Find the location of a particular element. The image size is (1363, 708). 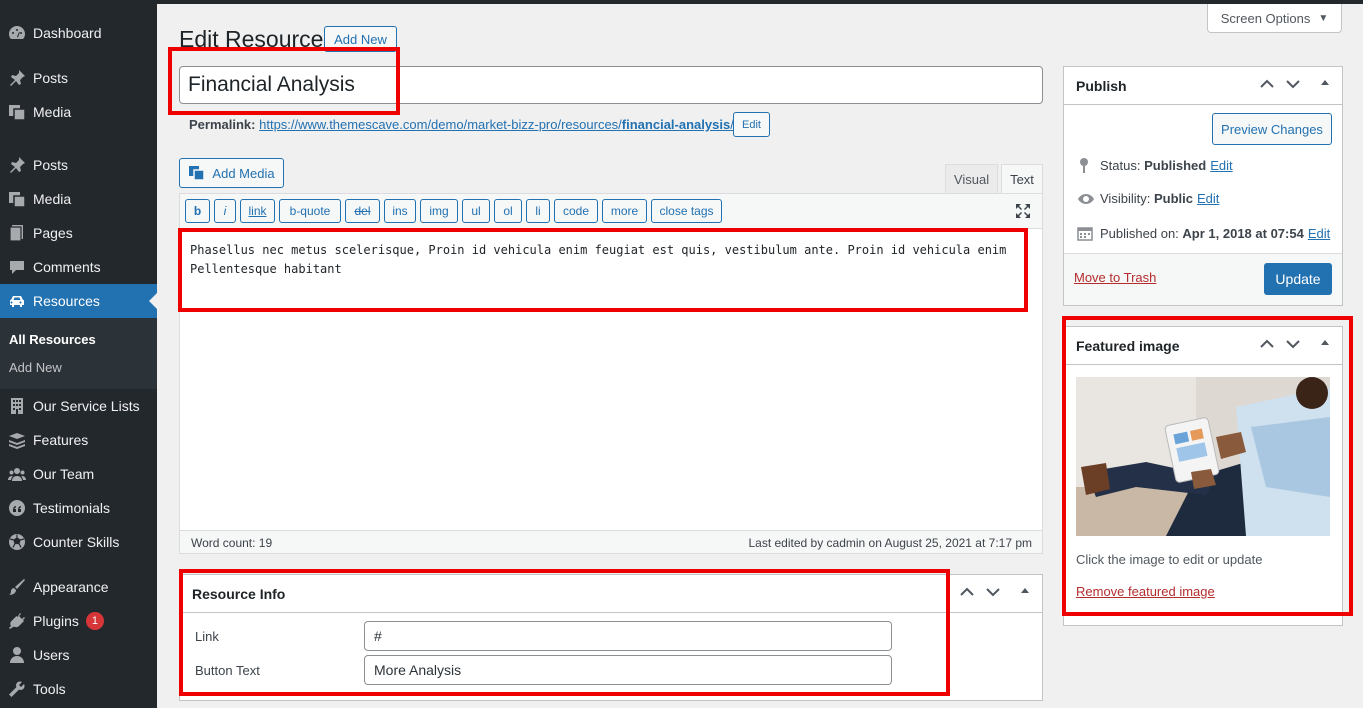

plugin-icon is located at coordinates (17, 621).